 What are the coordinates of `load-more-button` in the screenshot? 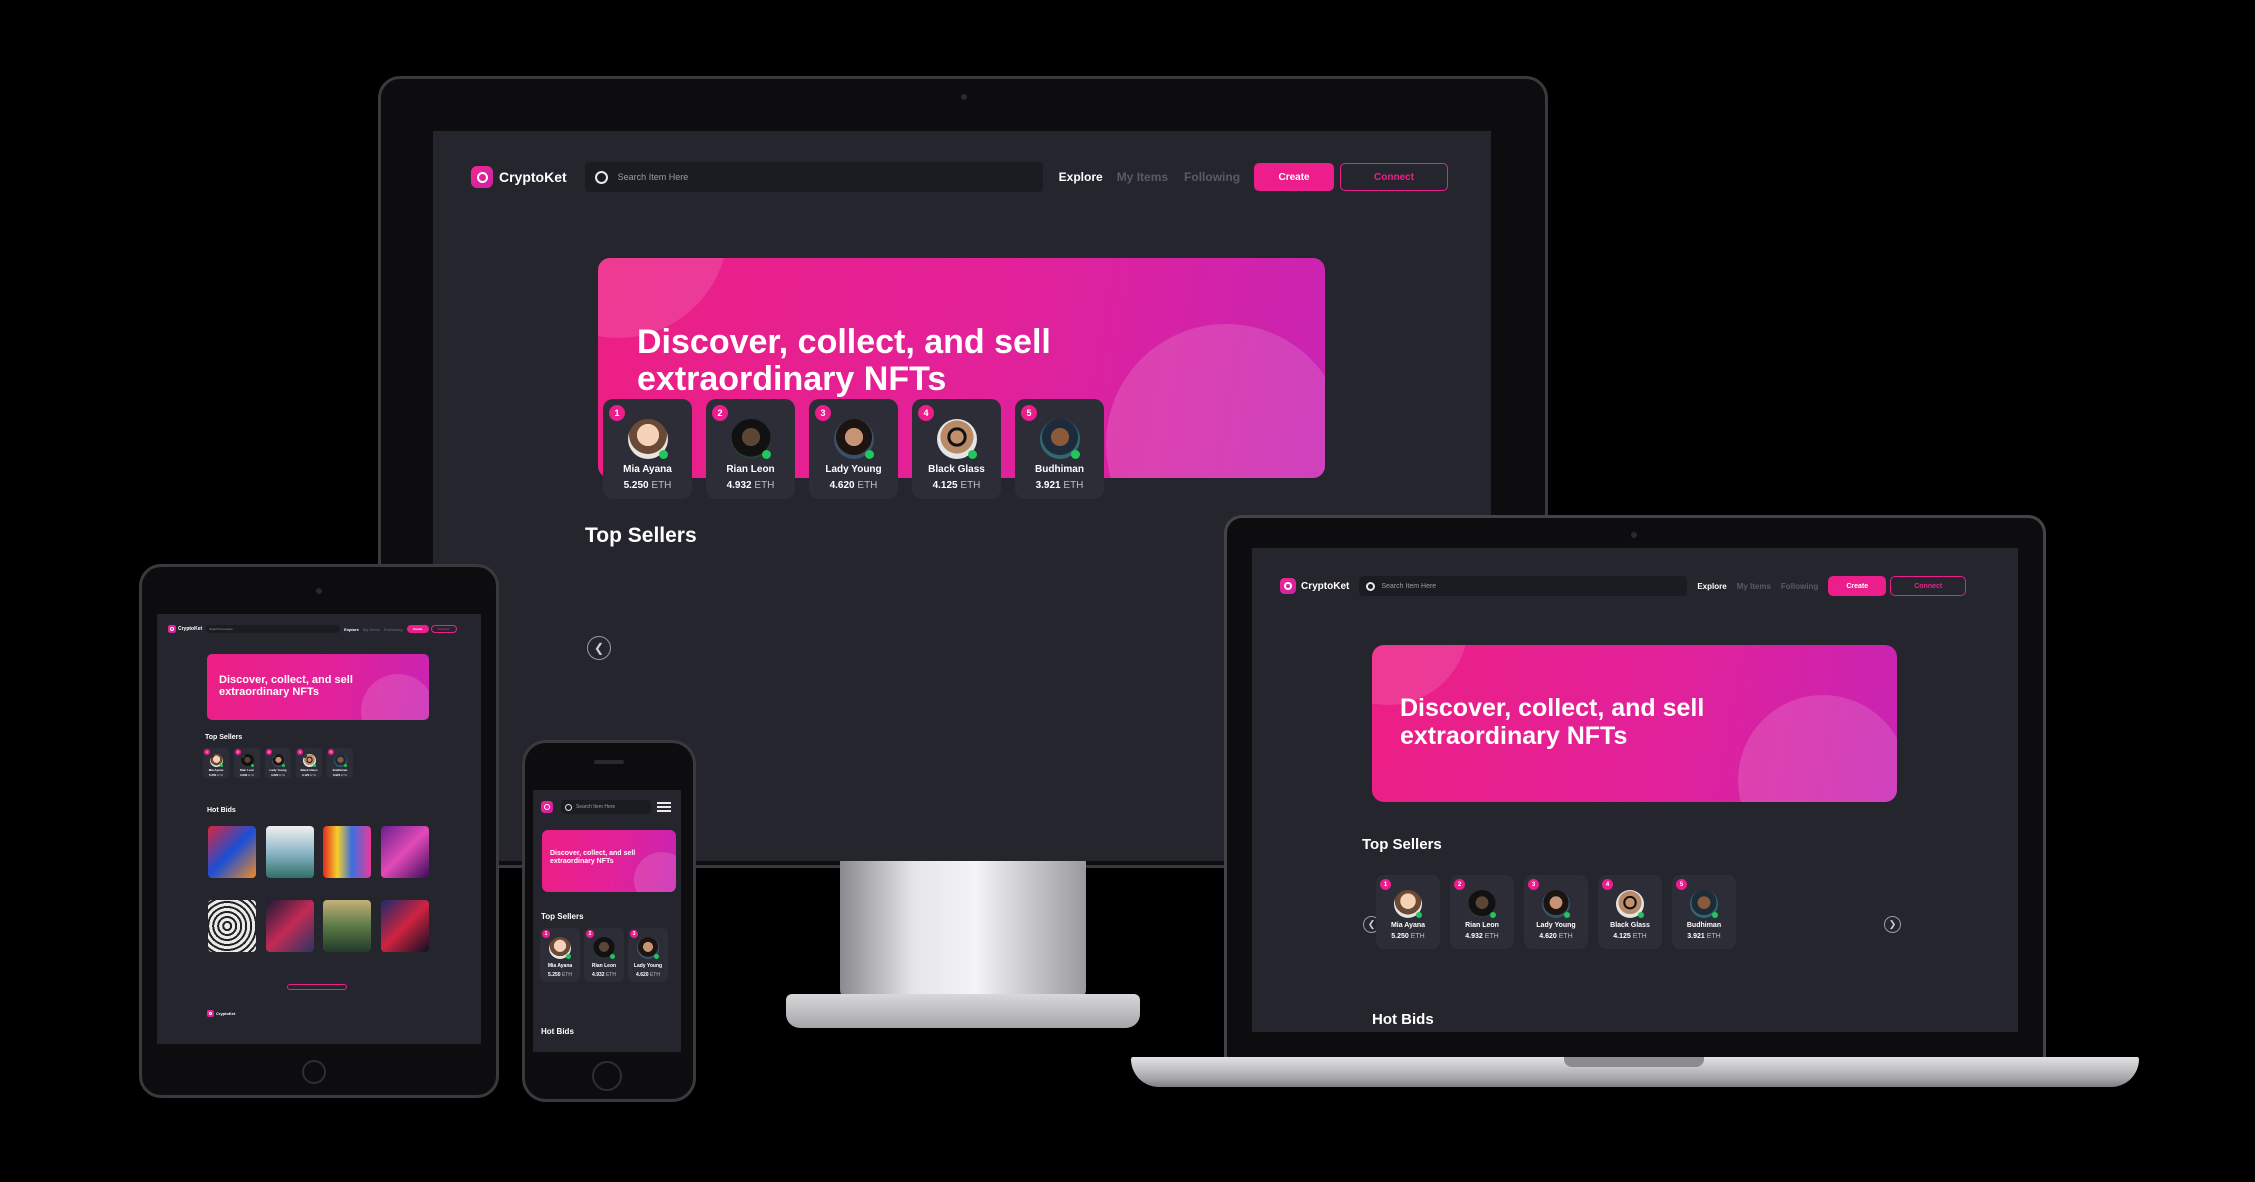 It's located at (317, 987).